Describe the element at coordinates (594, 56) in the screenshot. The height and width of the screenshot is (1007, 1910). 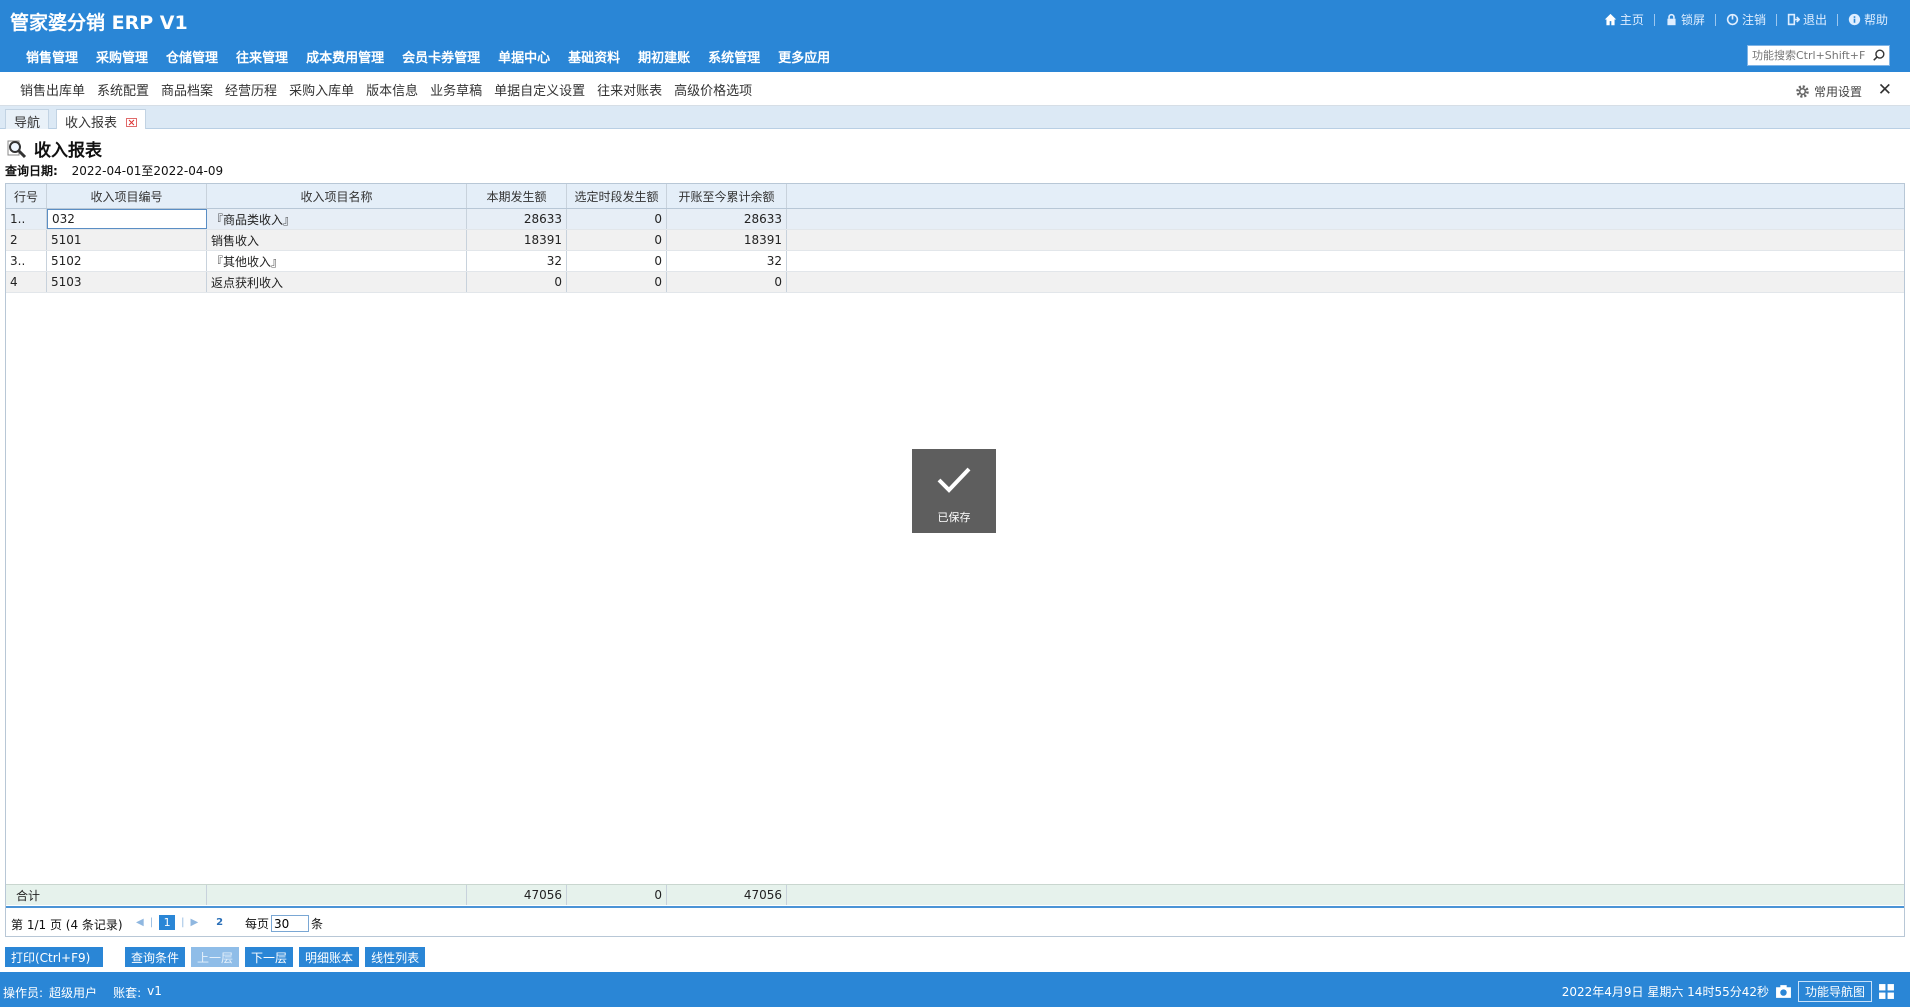
I see `menu-item-basic-data: 基础资料` at that location.